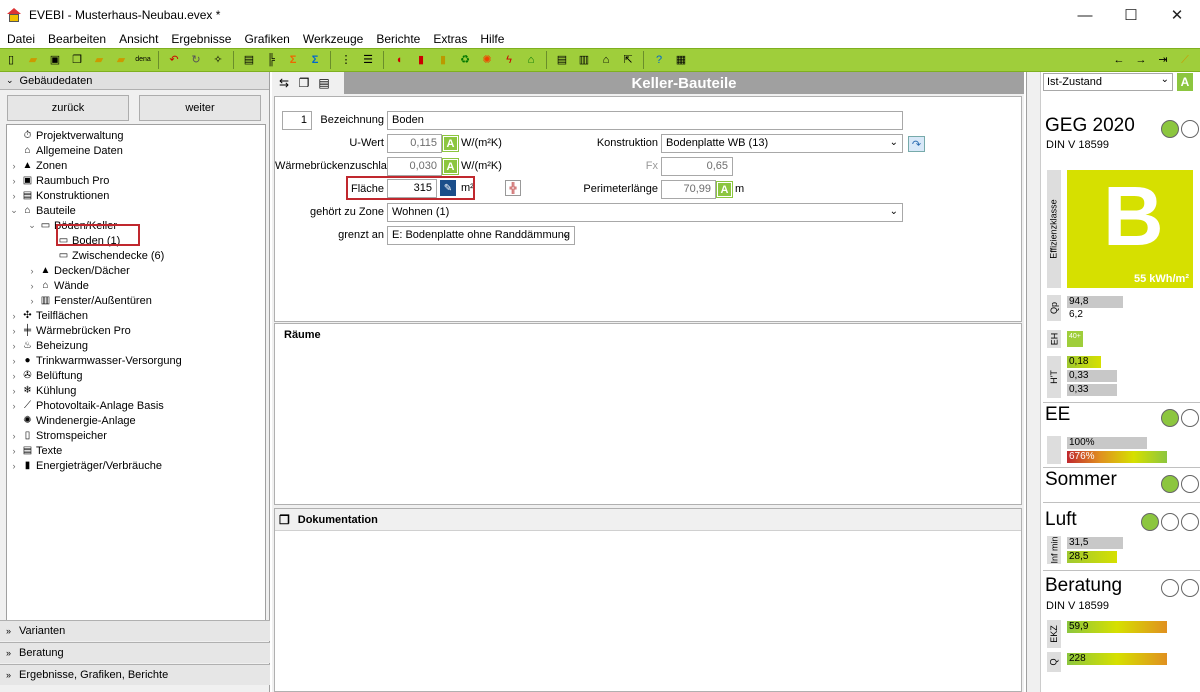 Image resolution: width=1200 pixels, height=692 pixels. Describe the element at coordinates (136, 195) in the screenshot. I see `tree-item-konstruktionen: › ▤ Konstruktionen` at that location.